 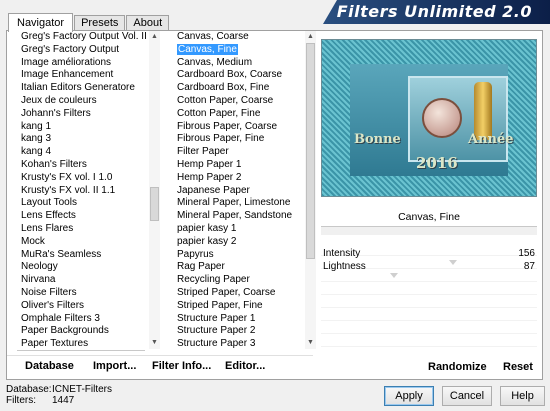 What do you see at coordinates (81, 75) in the screenshot?
I see `category-item: Image Enhancement` at bounding box center [81, 75].